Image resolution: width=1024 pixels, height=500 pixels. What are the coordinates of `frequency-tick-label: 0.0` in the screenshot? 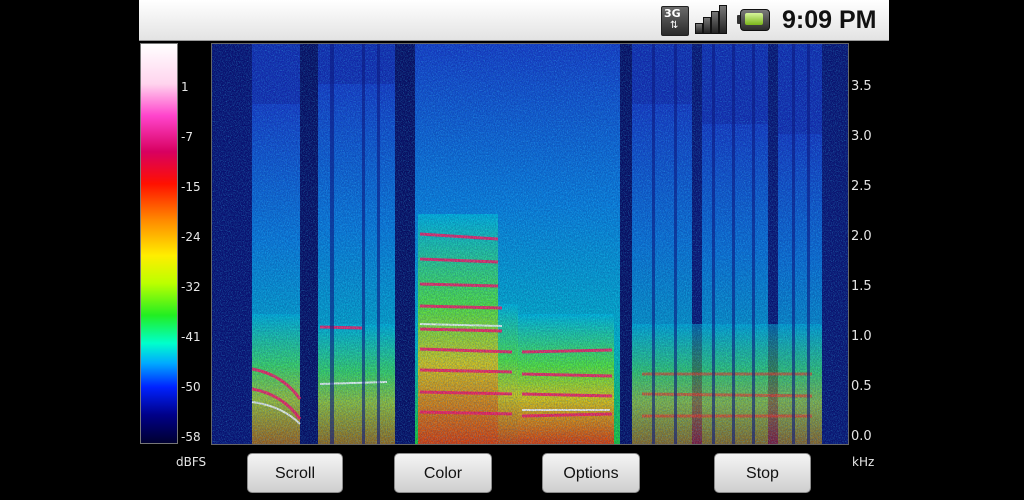 It's located at (861, 436).